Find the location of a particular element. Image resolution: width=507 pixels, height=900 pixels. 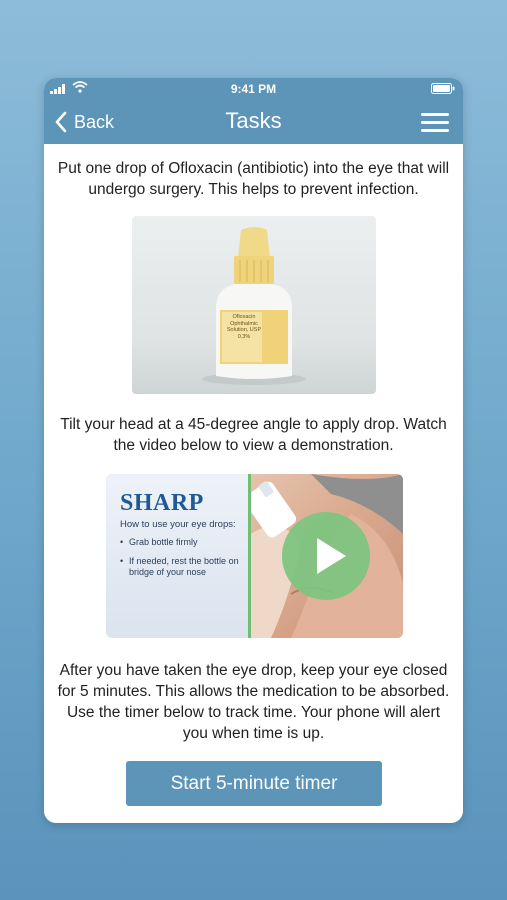

navigation-bar: Back Tasks is located at coordinates (253, 122).